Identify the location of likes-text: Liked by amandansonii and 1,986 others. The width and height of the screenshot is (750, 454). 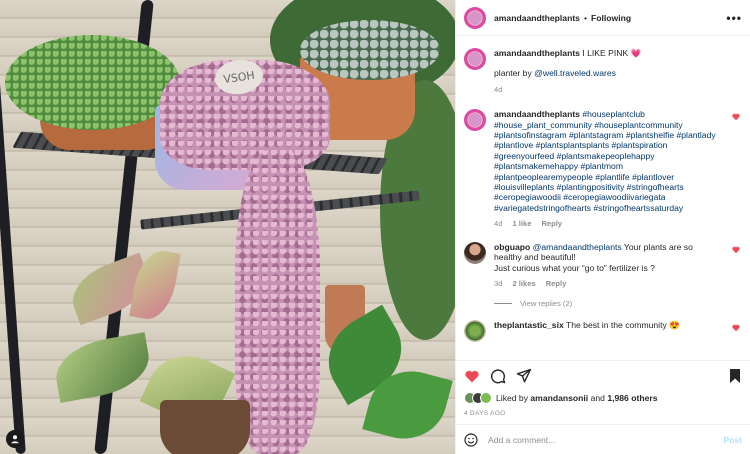
(576, 398).